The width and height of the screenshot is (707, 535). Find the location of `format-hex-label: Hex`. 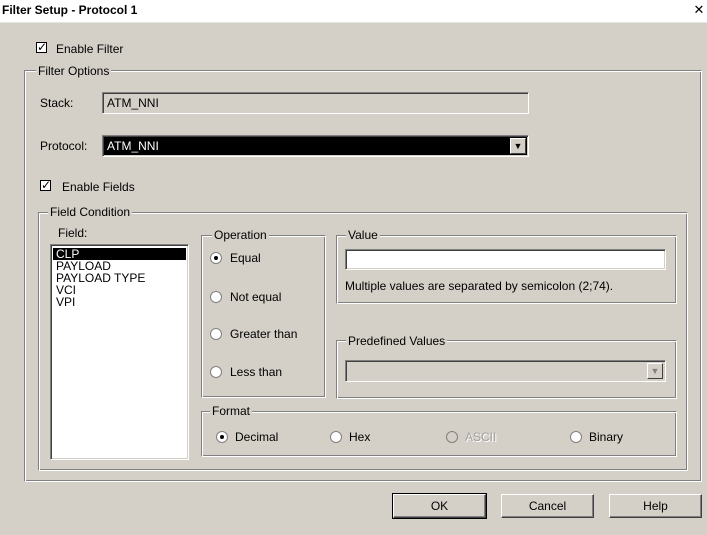

format-hex-label: Hex is located at coordinates (360, 437).